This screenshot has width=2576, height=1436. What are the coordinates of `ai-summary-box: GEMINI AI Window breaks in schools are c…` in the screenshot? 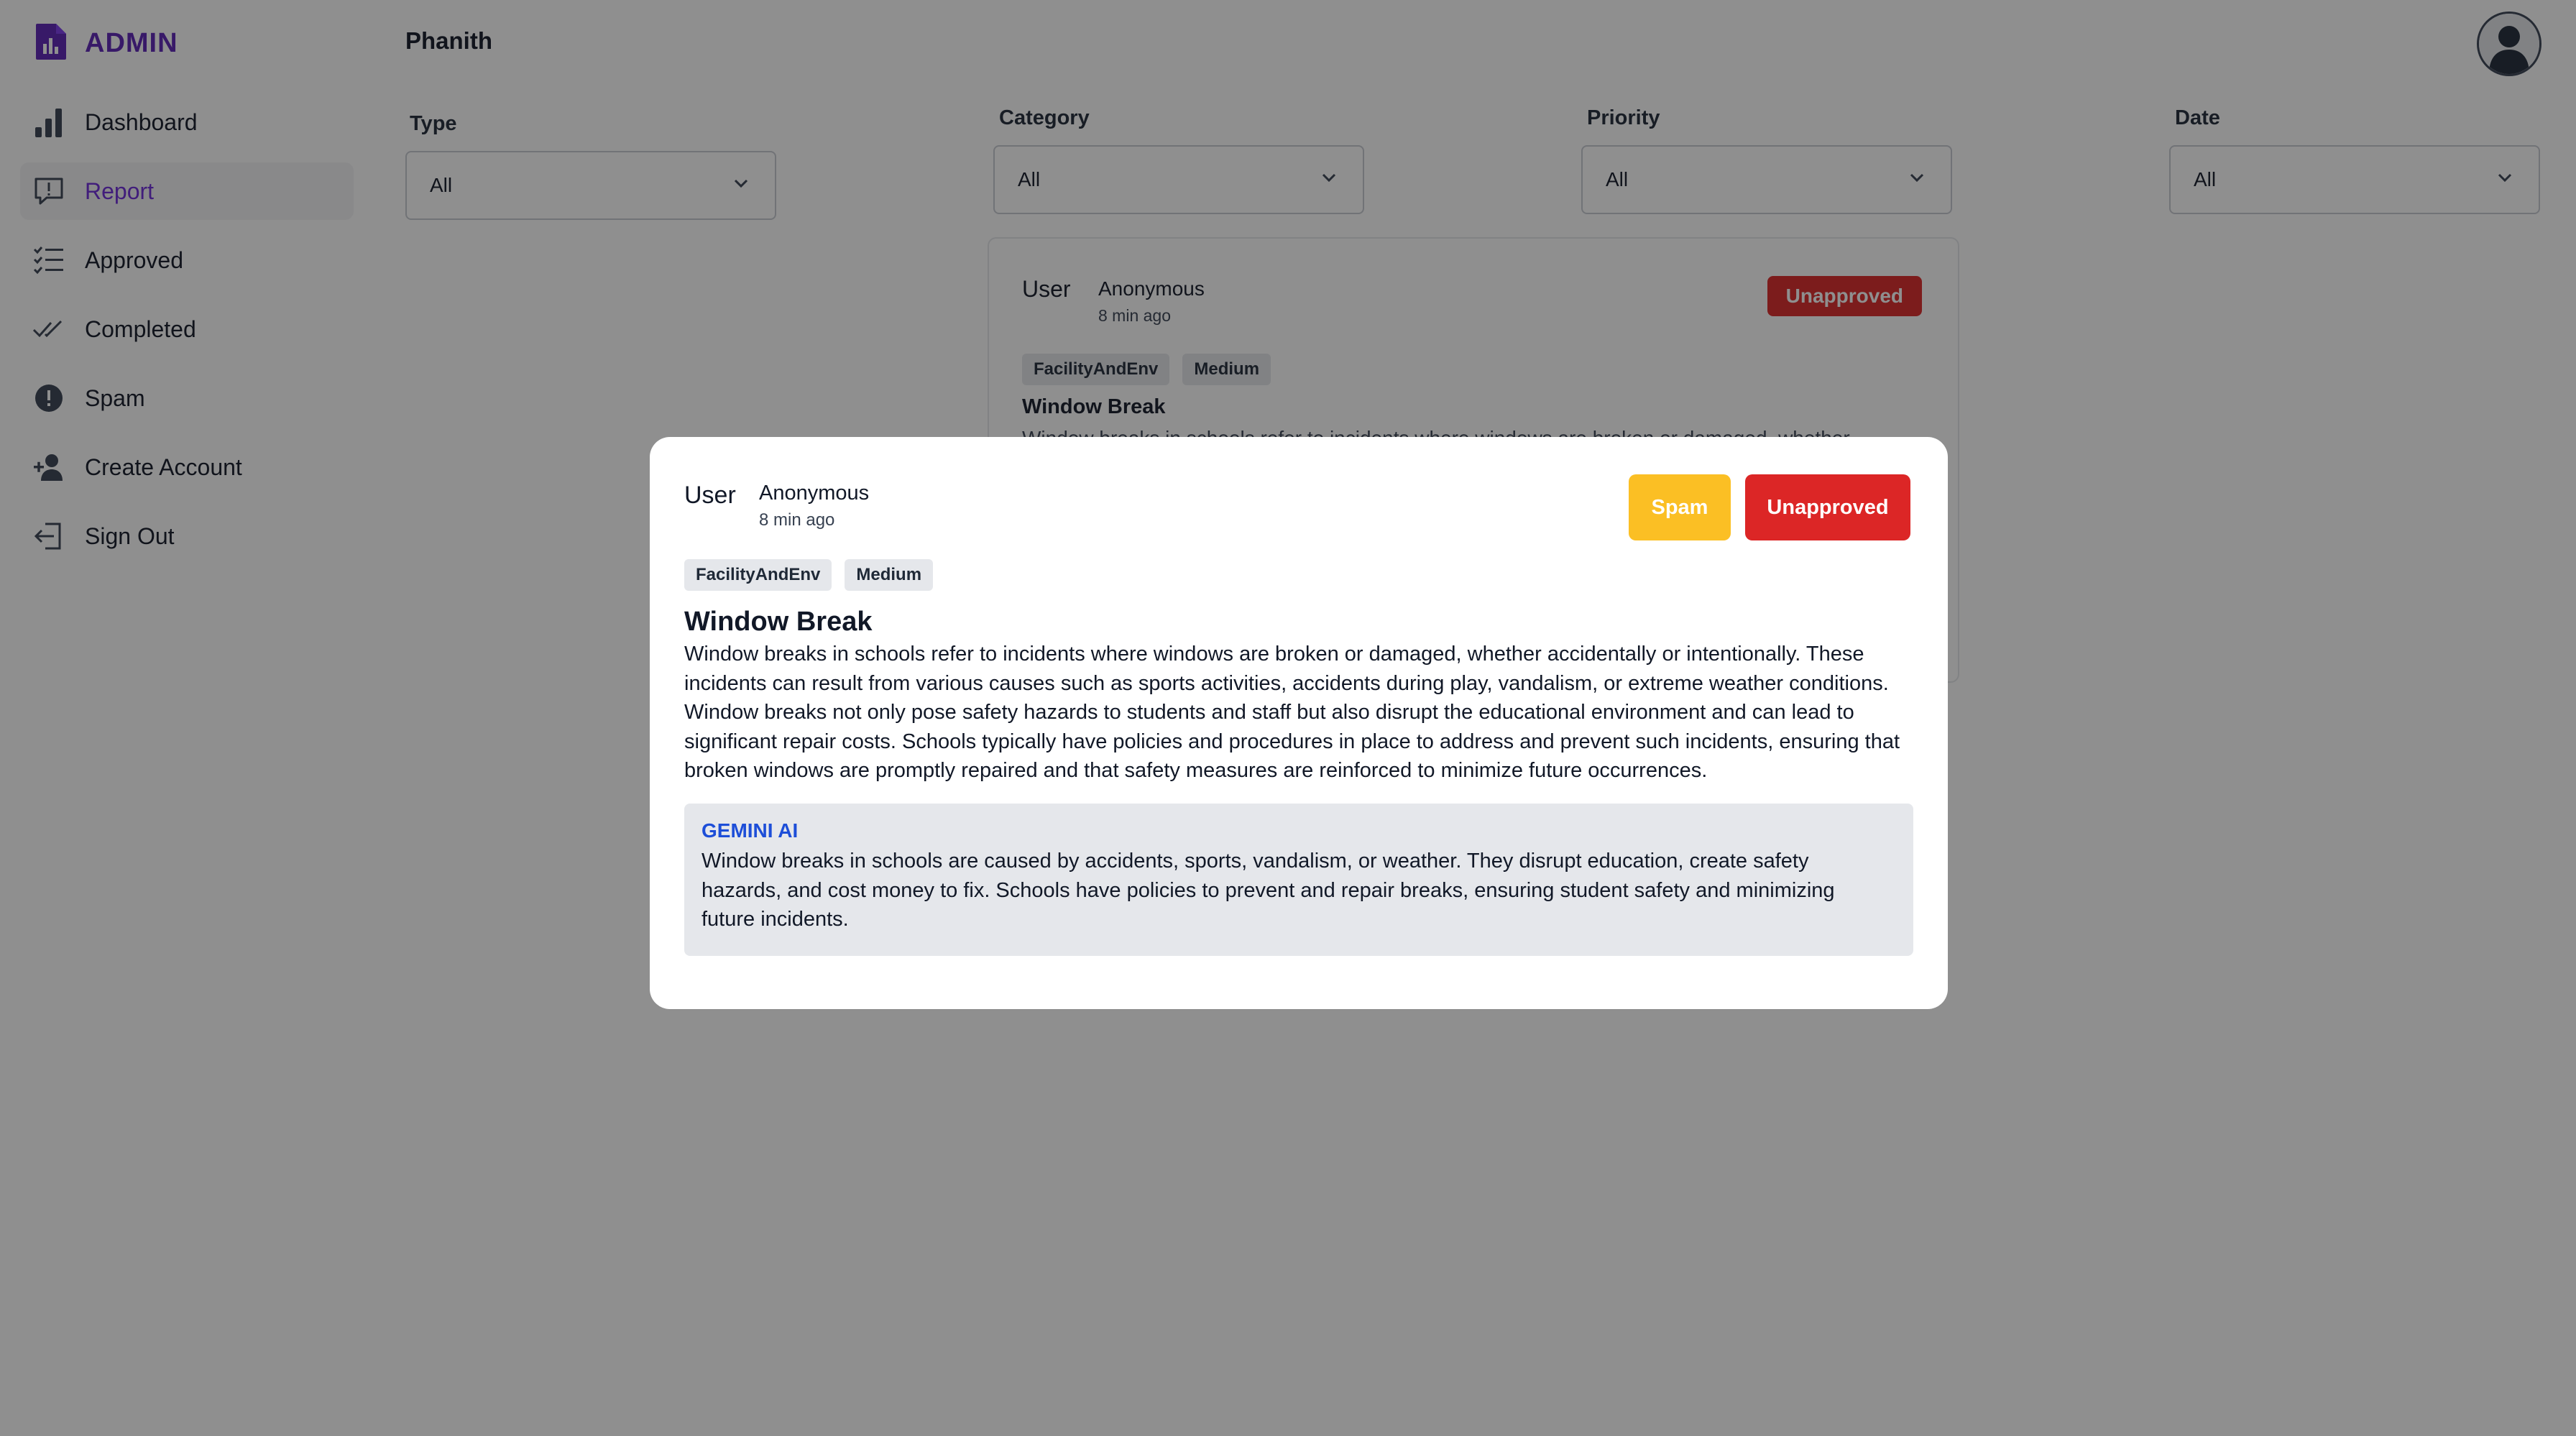 It's located at (1298, 880).